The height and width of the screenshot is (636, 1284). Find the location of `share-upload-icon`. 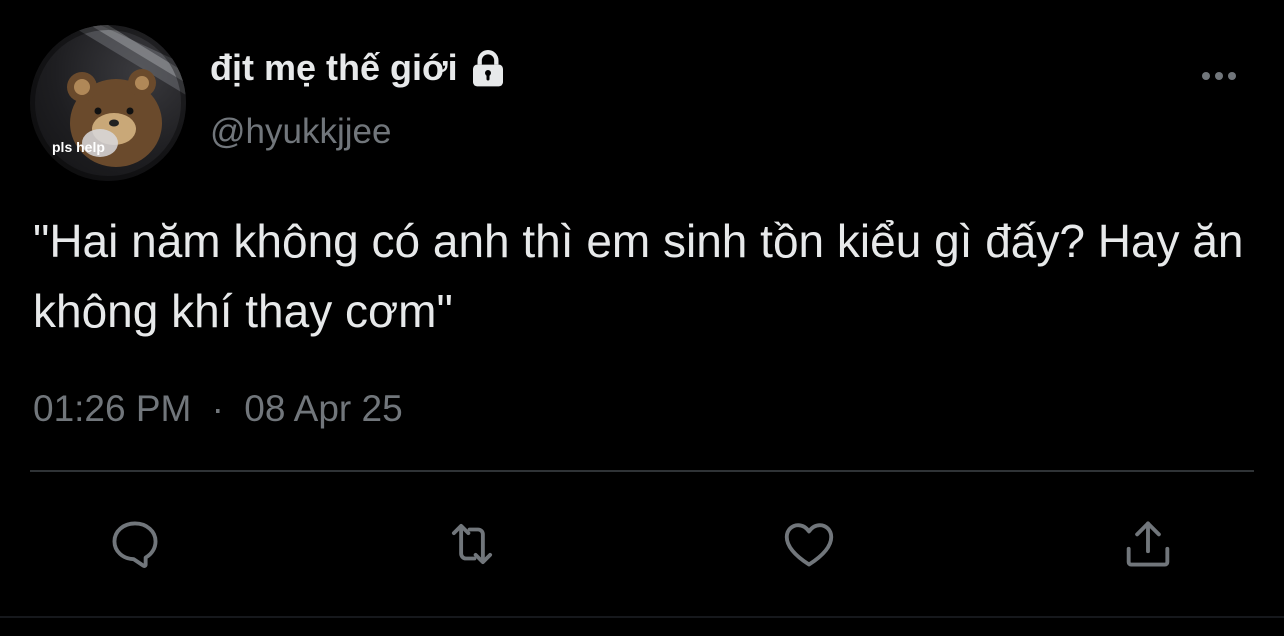

share-upload-icon is located at coordinates (1148, 544).